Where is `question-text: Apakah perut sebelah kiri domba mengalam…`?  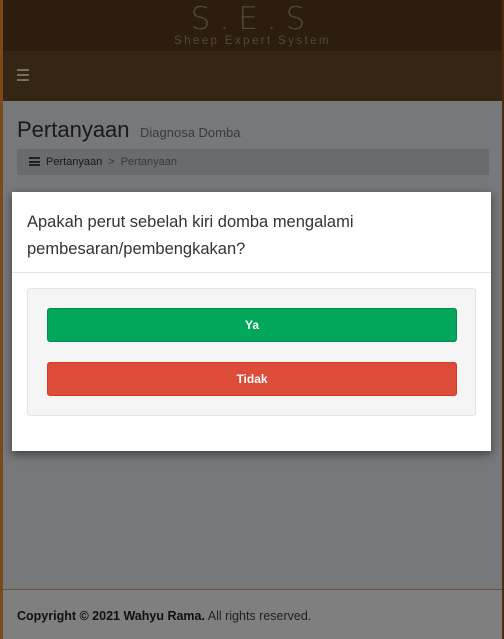 question-text: Apakah perut sebelah kiri domba mengalam… is located at coordinates (190, 235).